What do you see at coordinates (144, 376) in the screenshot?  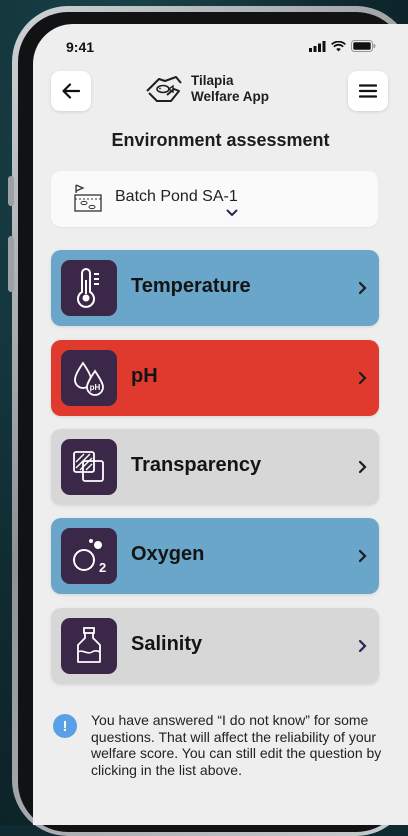 I see `card-label-ph: pH` at bounding box center [144, 376].